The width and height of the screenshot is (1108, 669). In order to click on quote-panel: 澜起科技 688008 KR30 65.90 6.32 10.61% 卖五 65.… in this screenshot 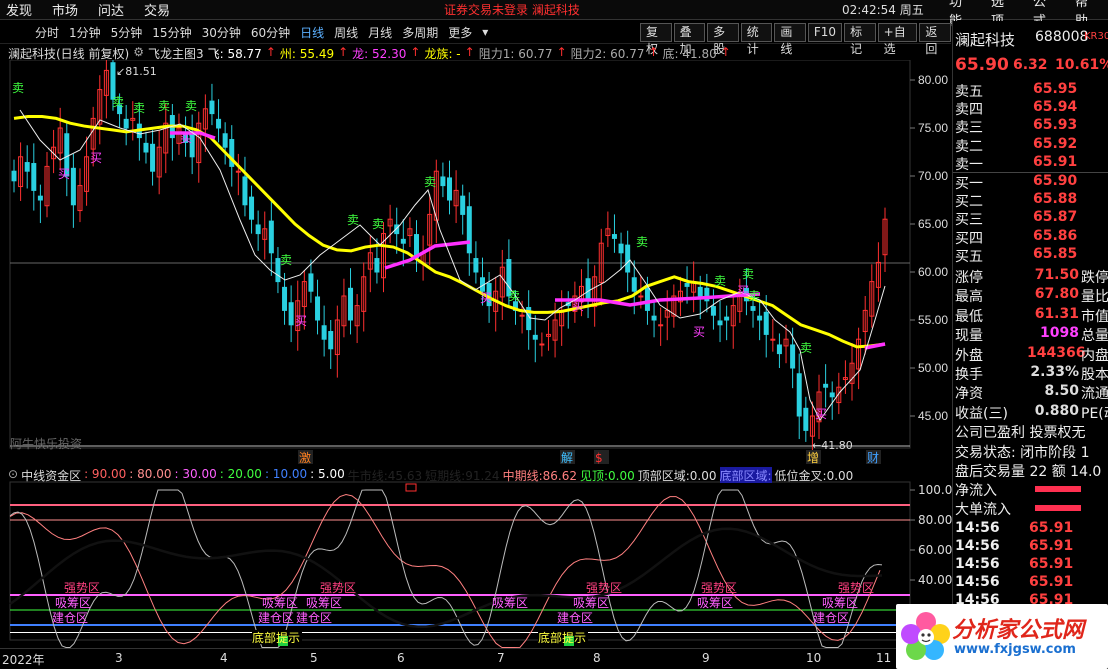, I will do `click(1030, 345)`.